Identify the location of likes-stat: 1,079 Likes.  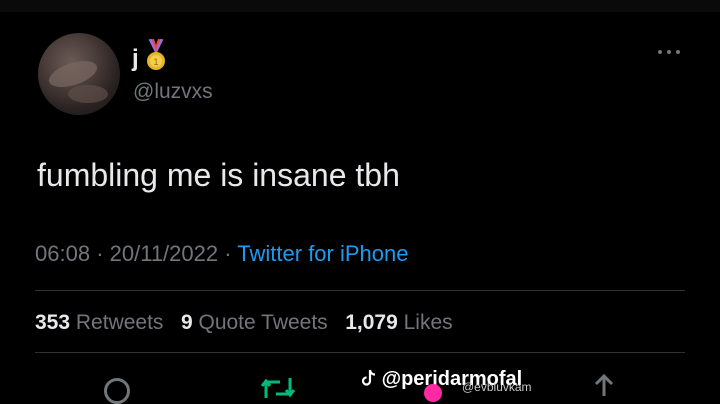
(398, 322).